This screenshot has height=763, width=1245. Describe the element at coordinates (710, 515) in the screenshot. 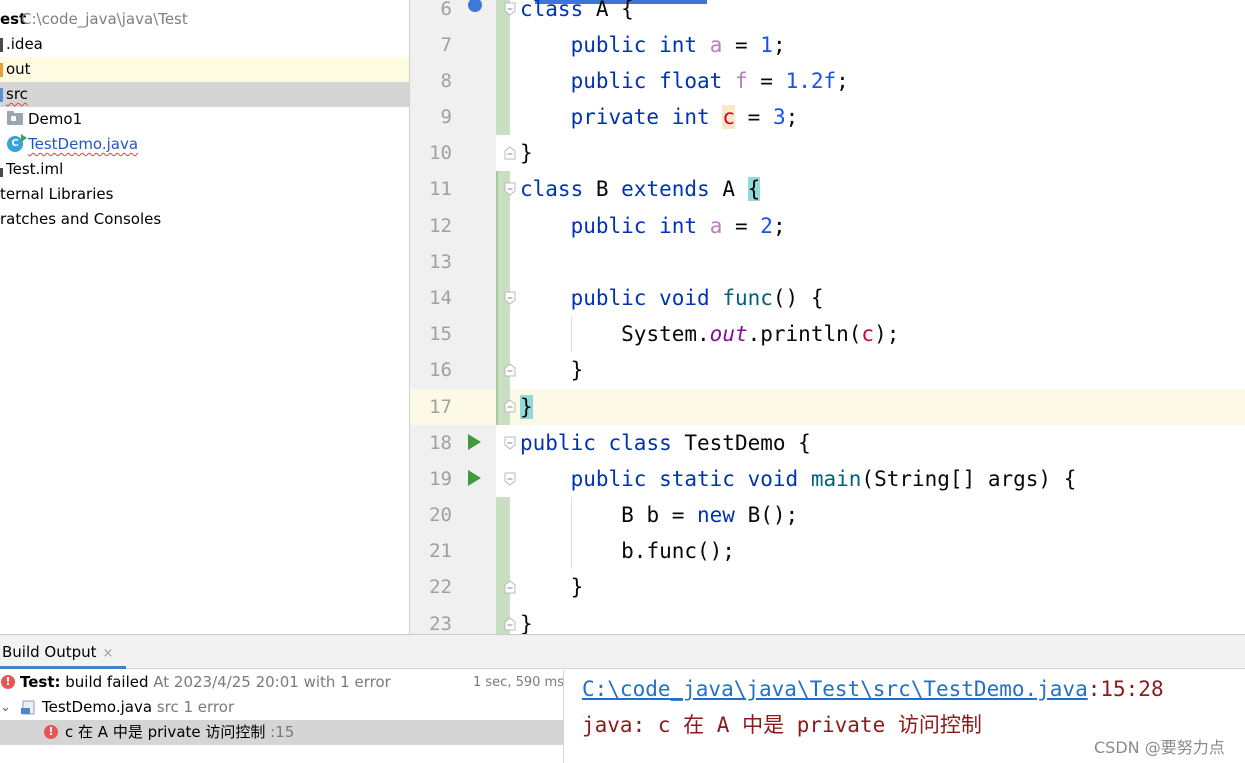

I see `code-line: B b = new B();` at that location.